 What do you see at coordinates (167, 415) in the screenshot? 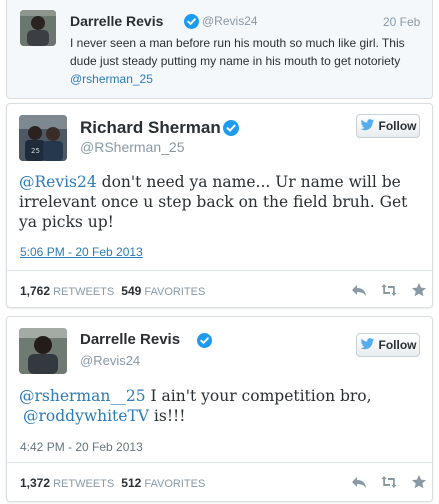
I see `tweet-text-end: is!!!` at bounding box center [167, 415].